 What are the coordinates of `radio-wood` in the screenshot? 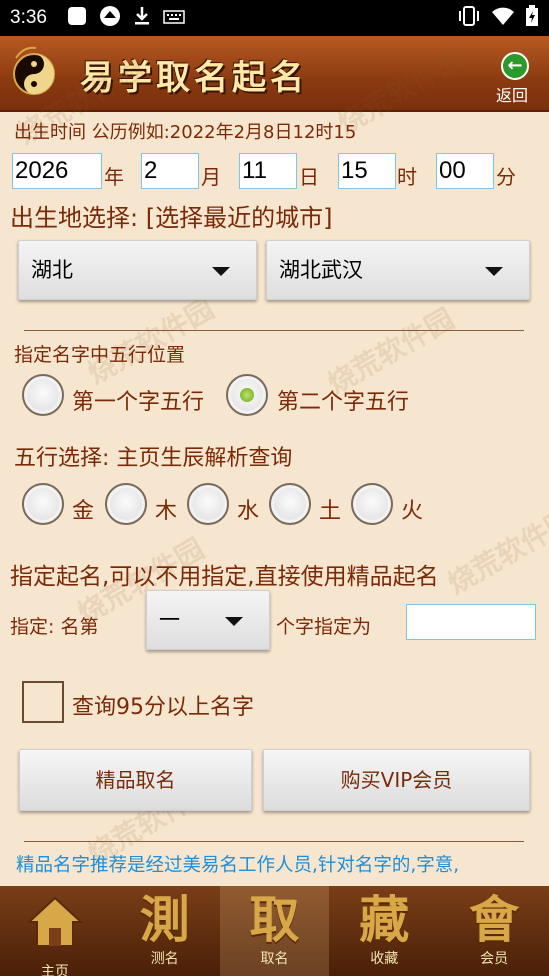 It's located at (126, 504).